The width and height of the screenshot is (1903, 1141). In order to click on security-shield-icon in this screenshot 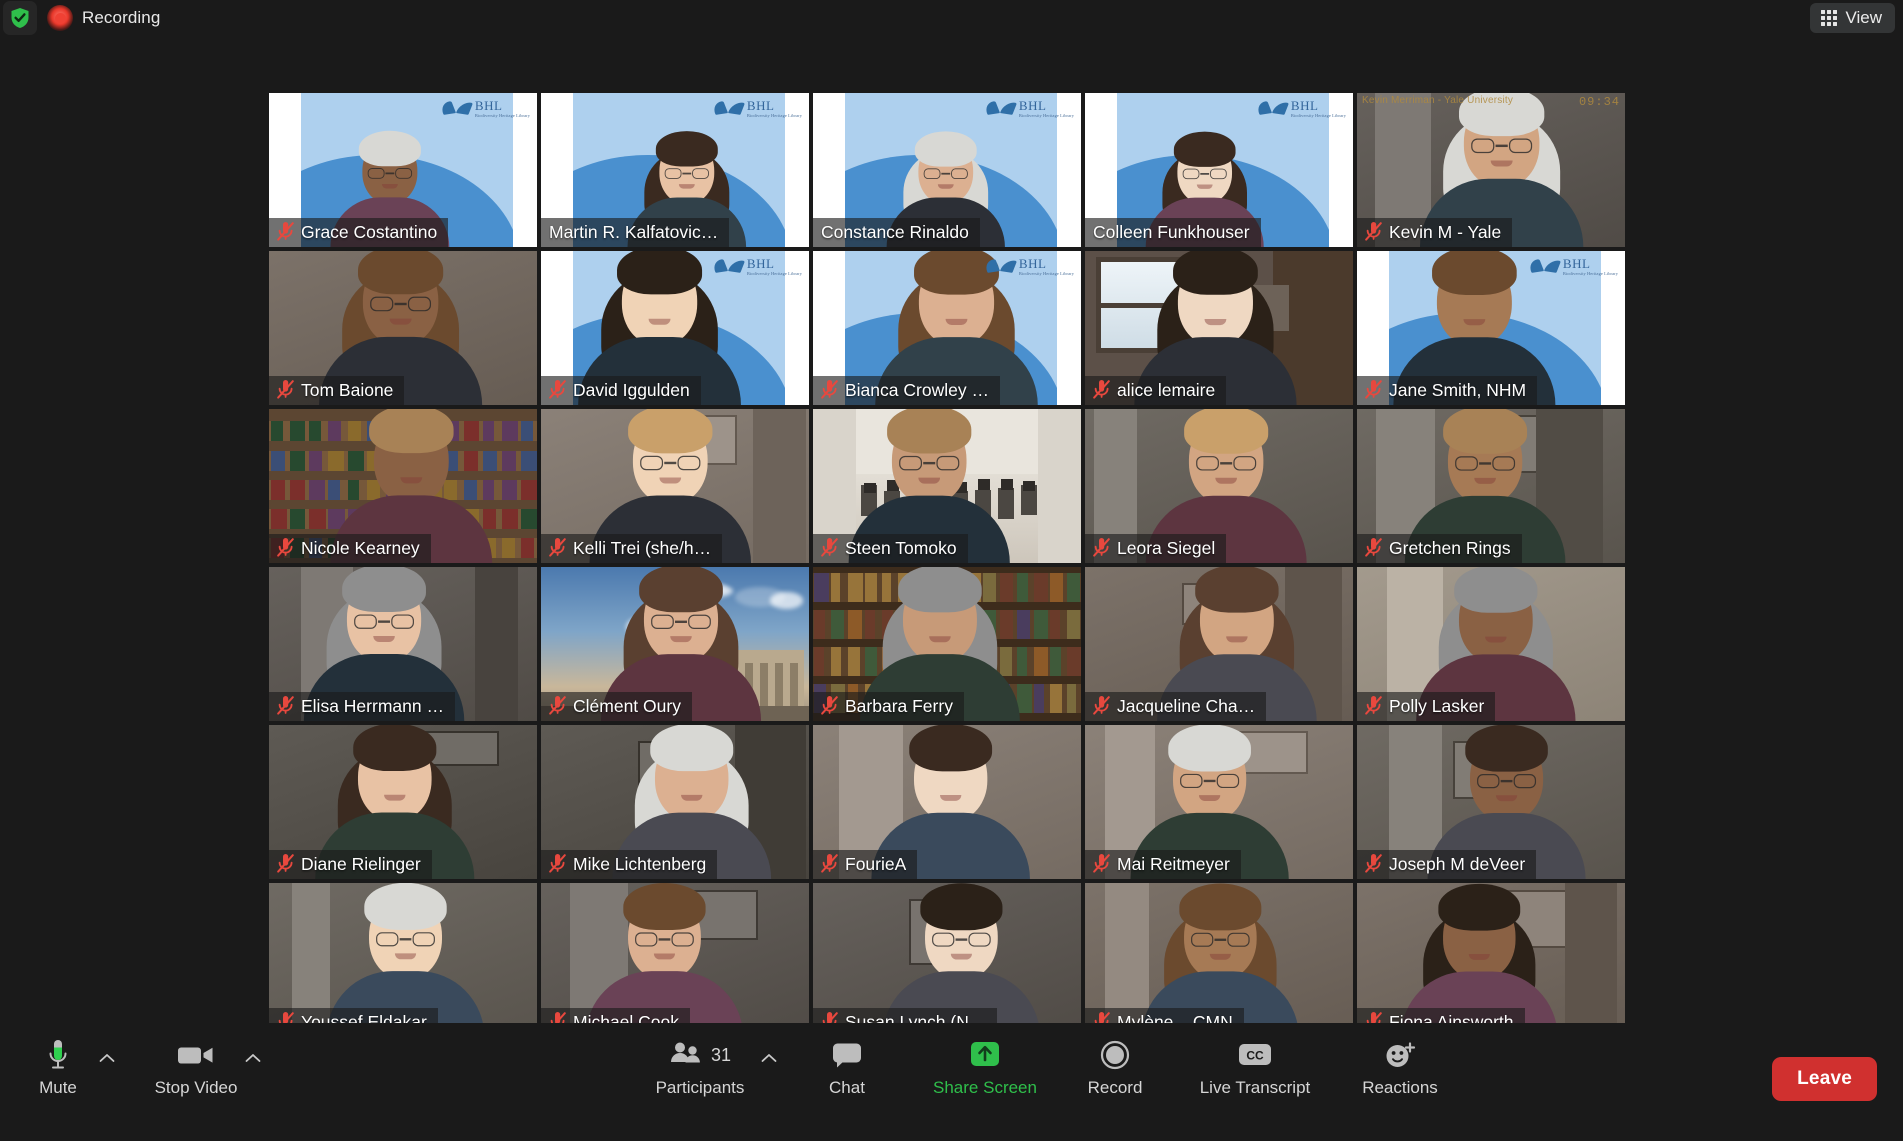, I will do `click(20, 18)`.